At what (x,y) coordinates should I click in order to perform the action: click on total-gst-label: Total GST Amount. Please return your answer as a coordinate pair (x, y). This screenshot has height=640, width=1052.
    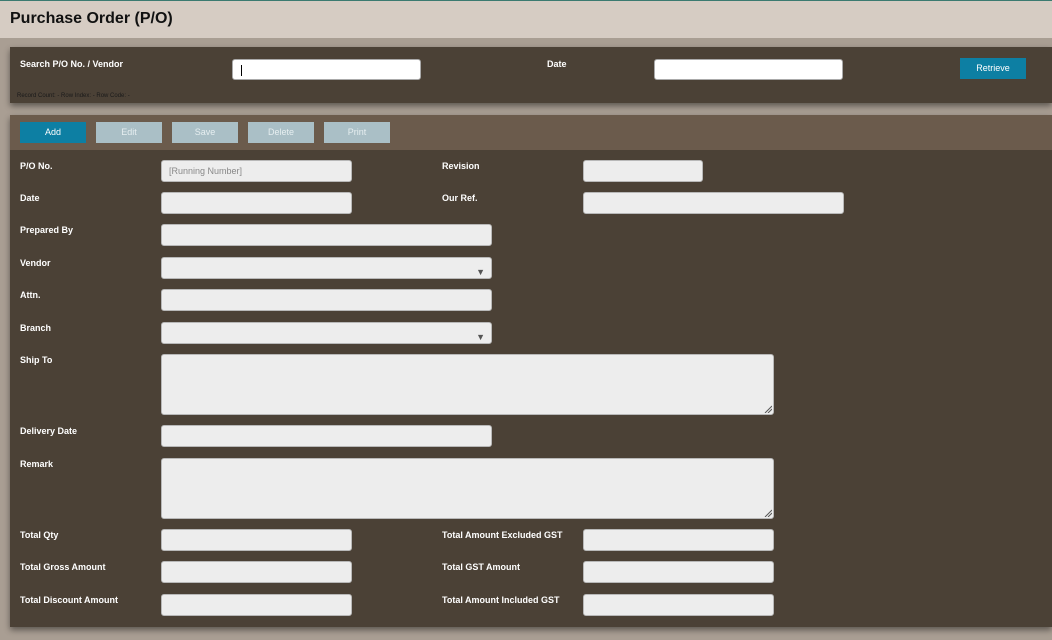
    Looking at the image, I should click on (481, 567).